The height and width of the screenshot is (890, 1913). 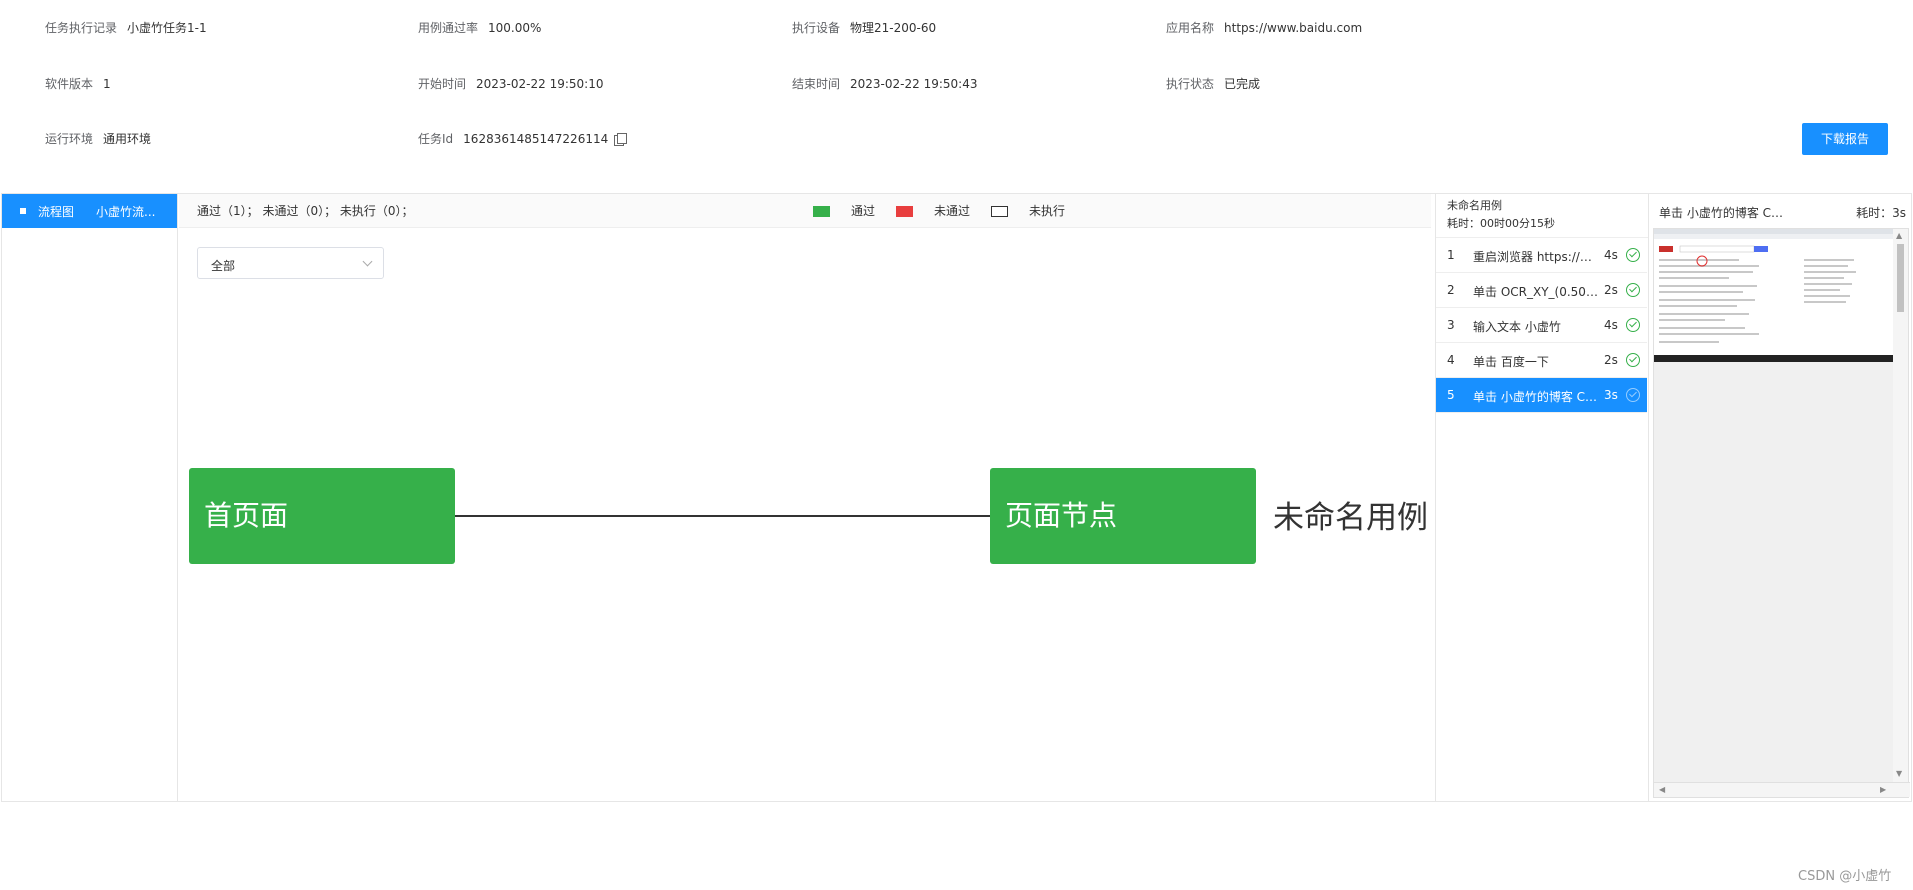 What do you see at coordinates (893, 28) in the screenshot?
I see `device-value: 物理21-200-60` at bounding box center [893, 28].